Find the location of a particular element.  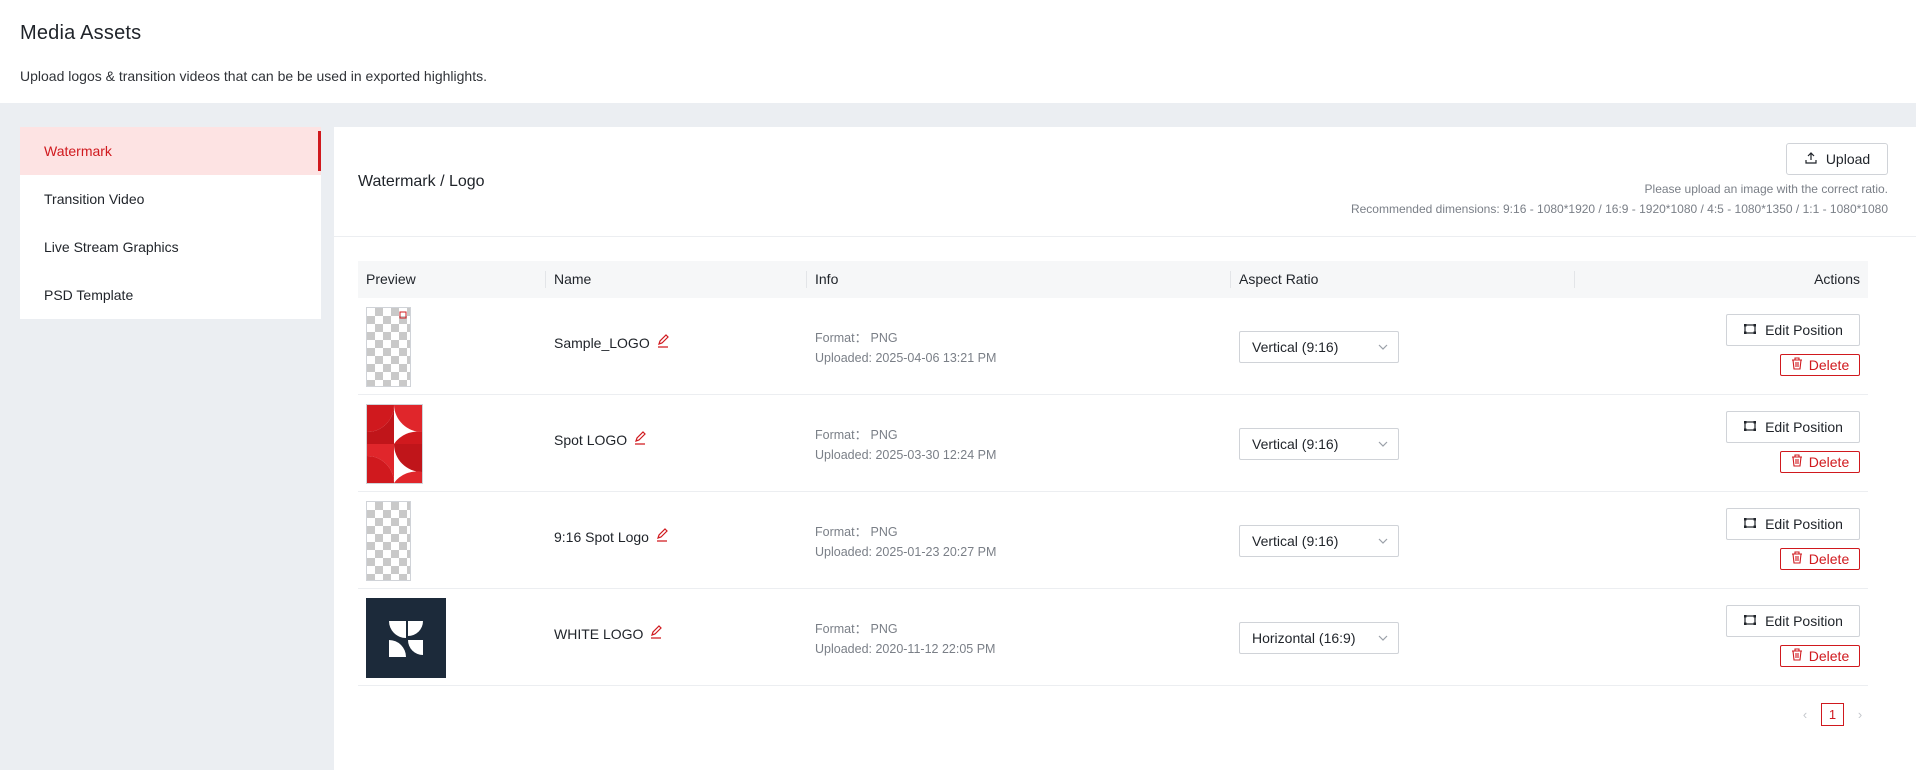

sidebar-item-psd-template: PSD Template is located at coordinates (170, 295).